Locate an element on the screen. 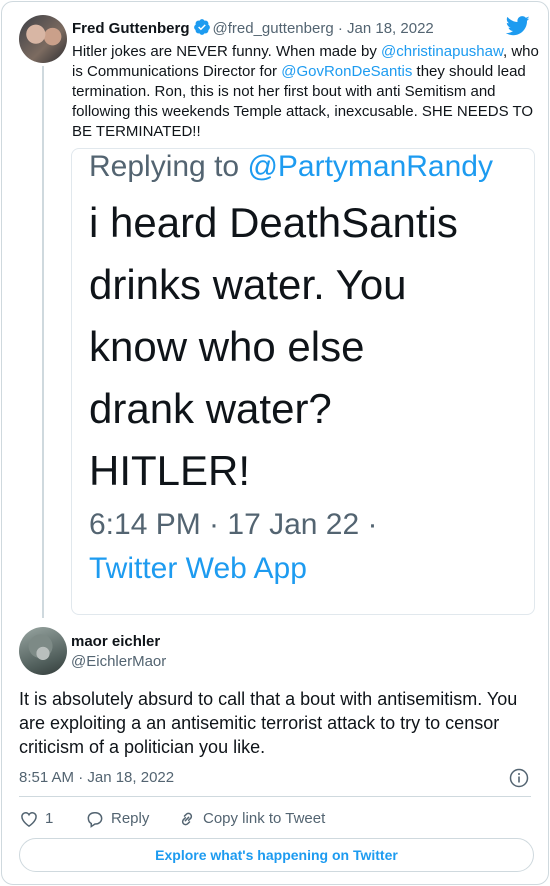  reply-label: Reply is located at coordinates (130, 818).